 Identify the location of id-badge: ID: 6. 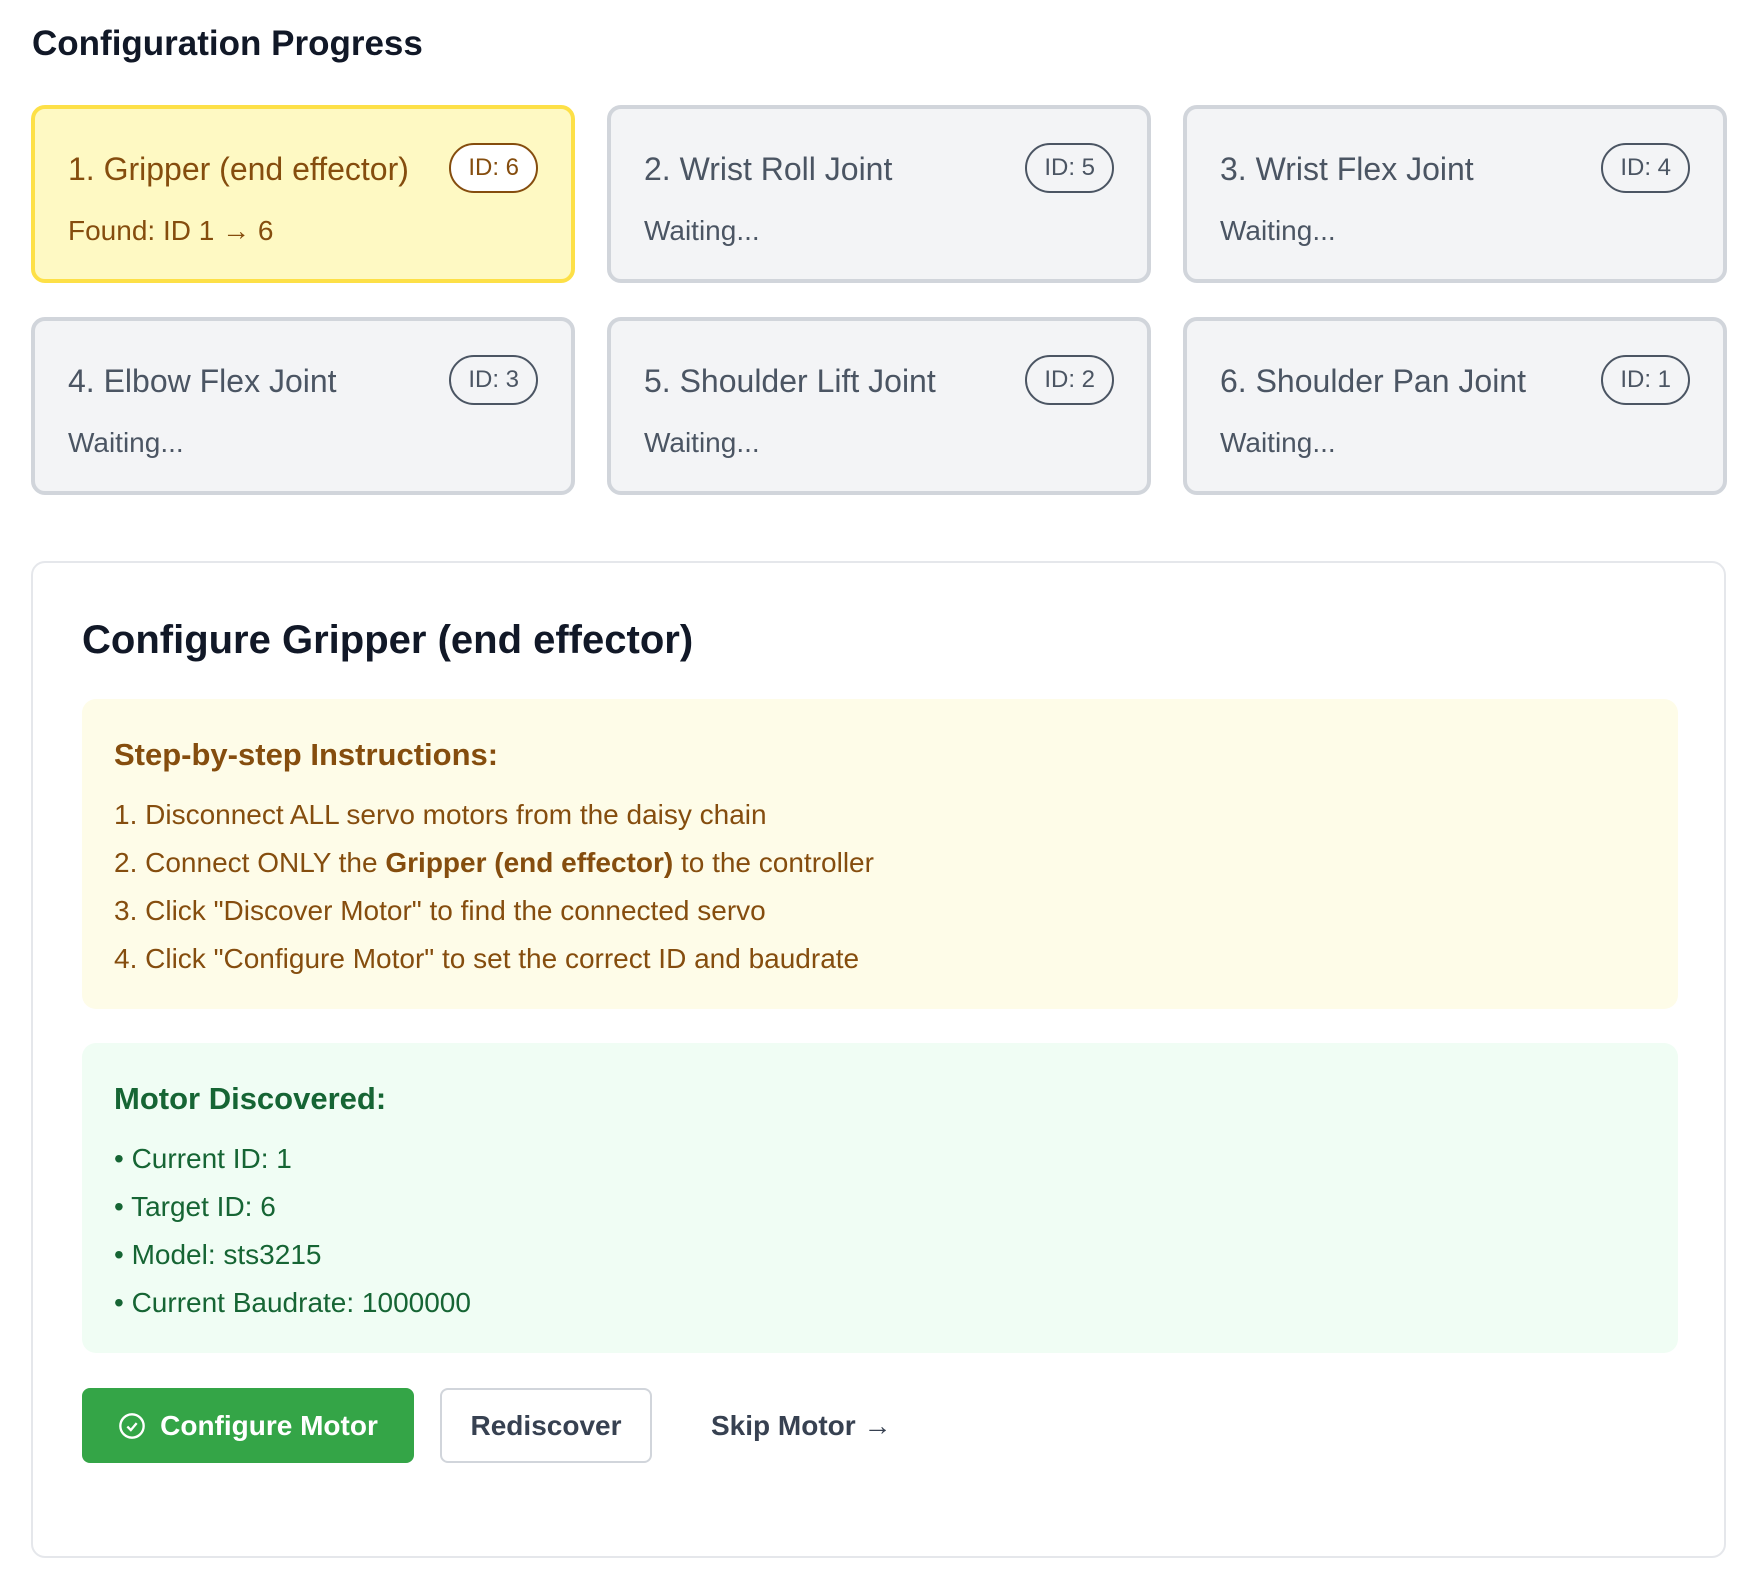
(493, 168).